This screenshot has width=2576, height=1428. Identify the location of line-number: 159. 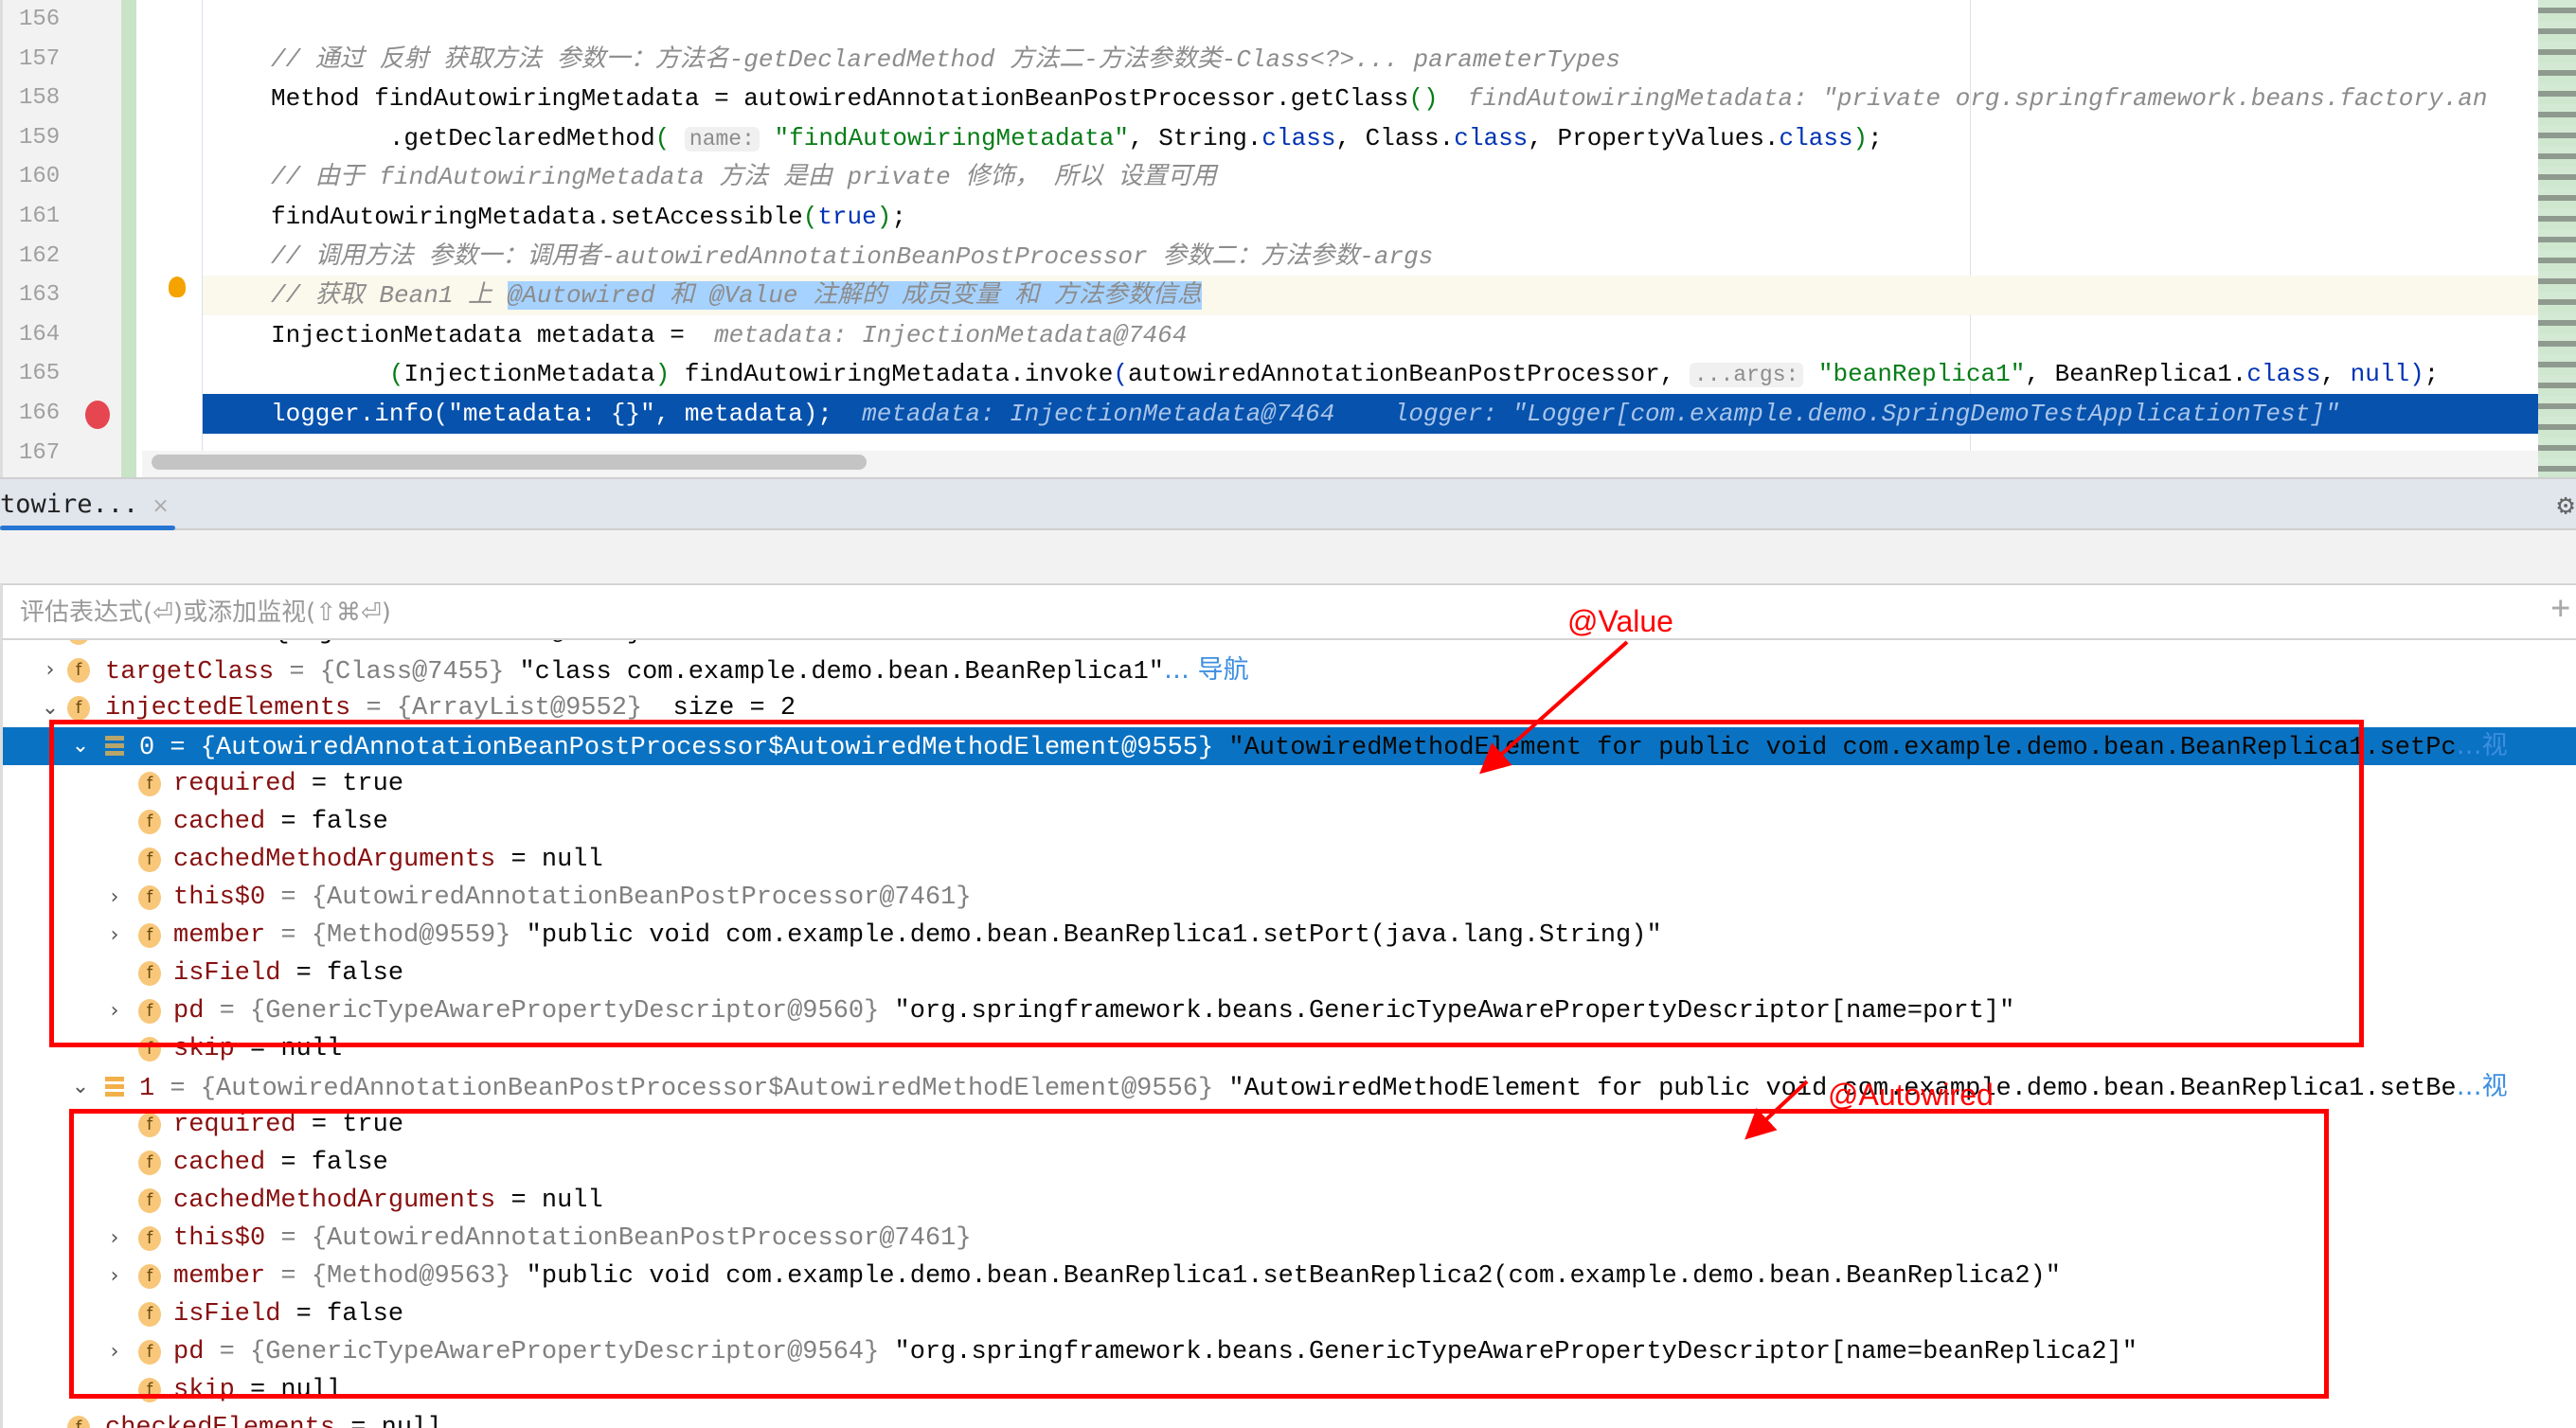
(47, 138).